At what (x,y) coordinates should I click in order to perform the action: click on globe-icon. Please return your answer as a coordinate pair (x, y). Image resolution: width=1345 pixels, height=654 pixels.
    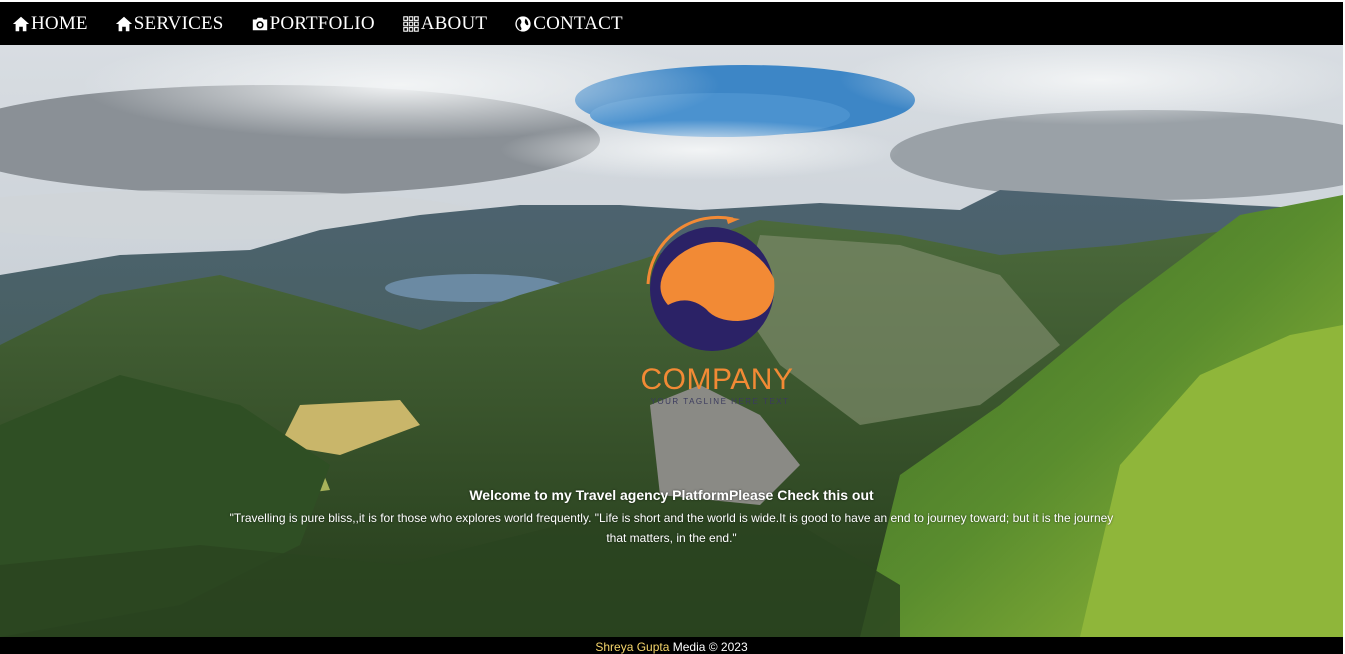
    Looking at the image, I should click on (523, 23).